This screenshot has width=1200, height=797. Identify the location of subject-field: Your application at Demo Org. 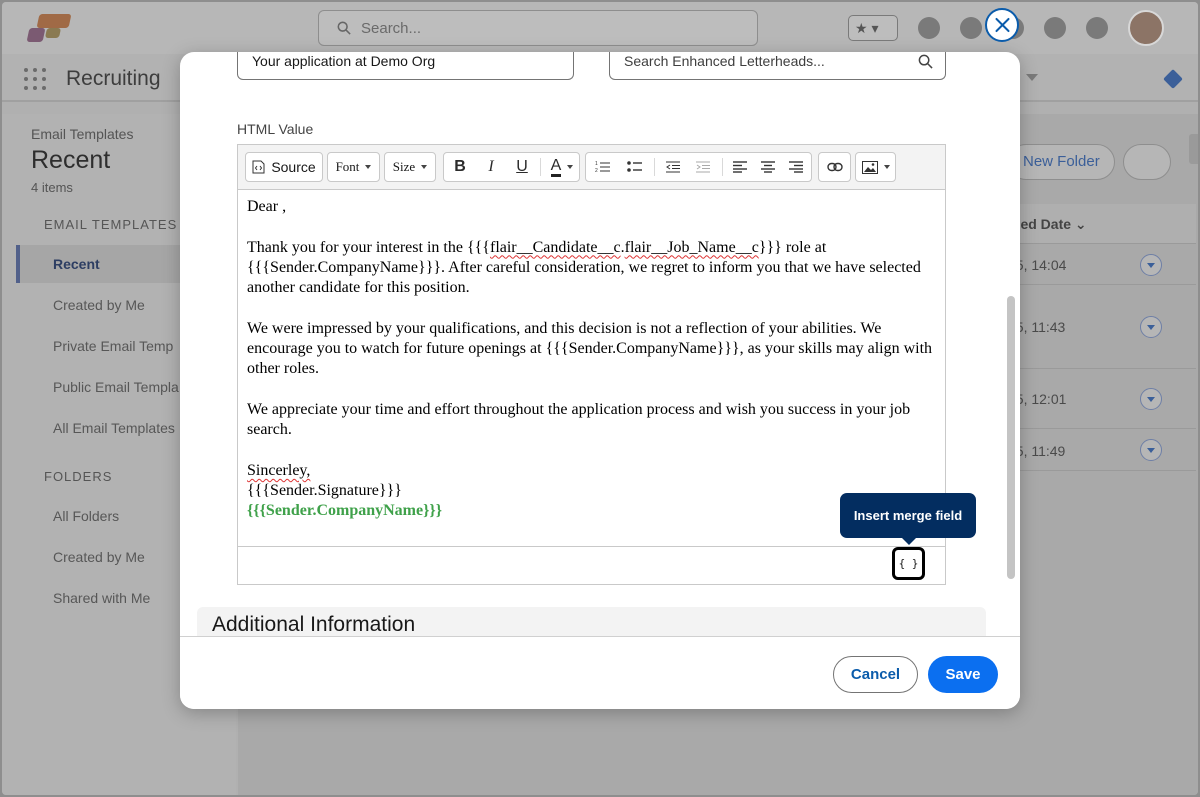
(405, 66).